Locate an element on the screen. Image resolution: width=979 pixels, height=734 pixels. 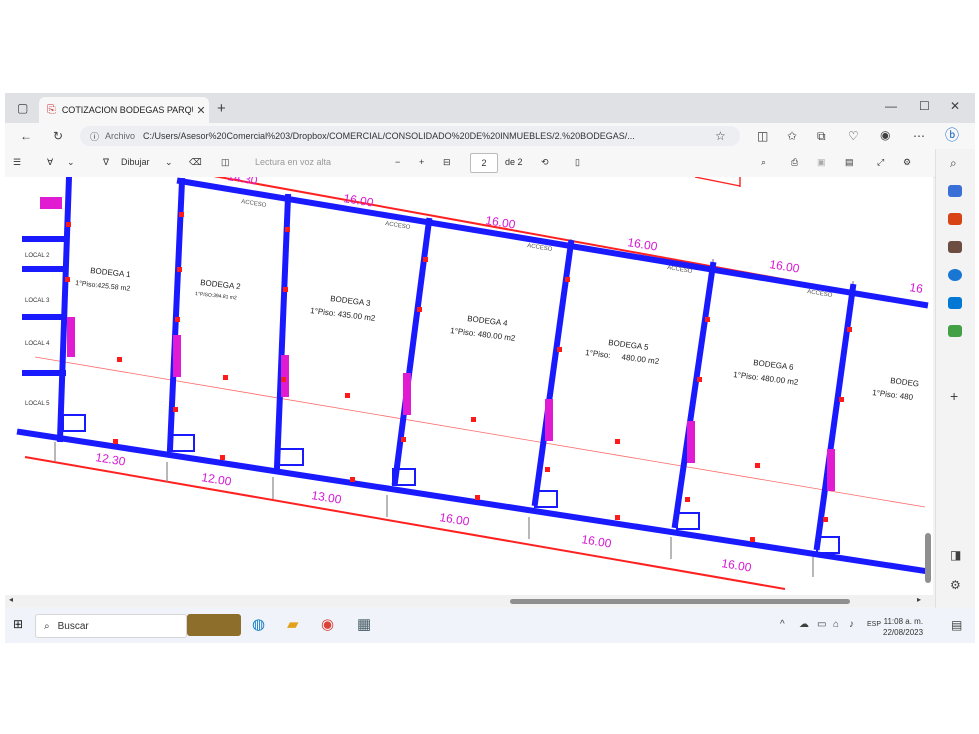
sidebar-settings-icon: ⚙ is located at coordinates (955, 585).